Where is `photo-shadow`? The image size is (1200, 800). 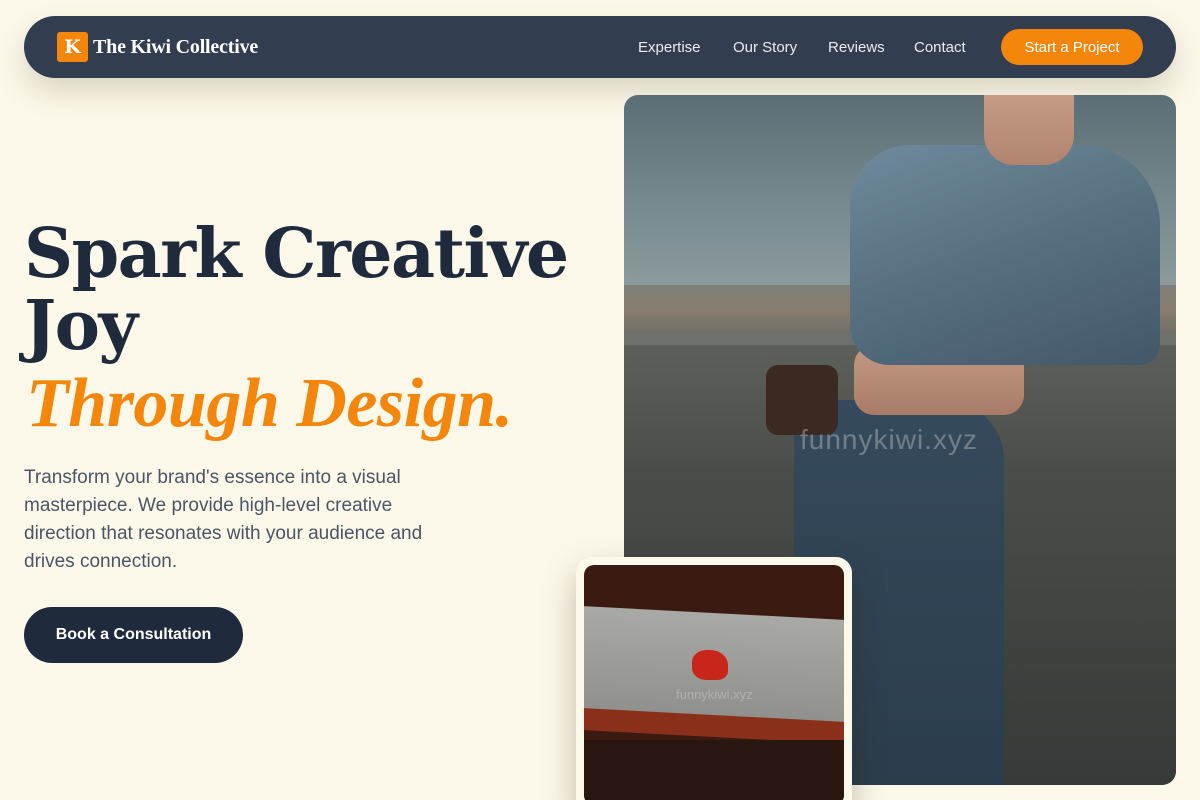 photo-shadow is located at coordinates (714, 770).